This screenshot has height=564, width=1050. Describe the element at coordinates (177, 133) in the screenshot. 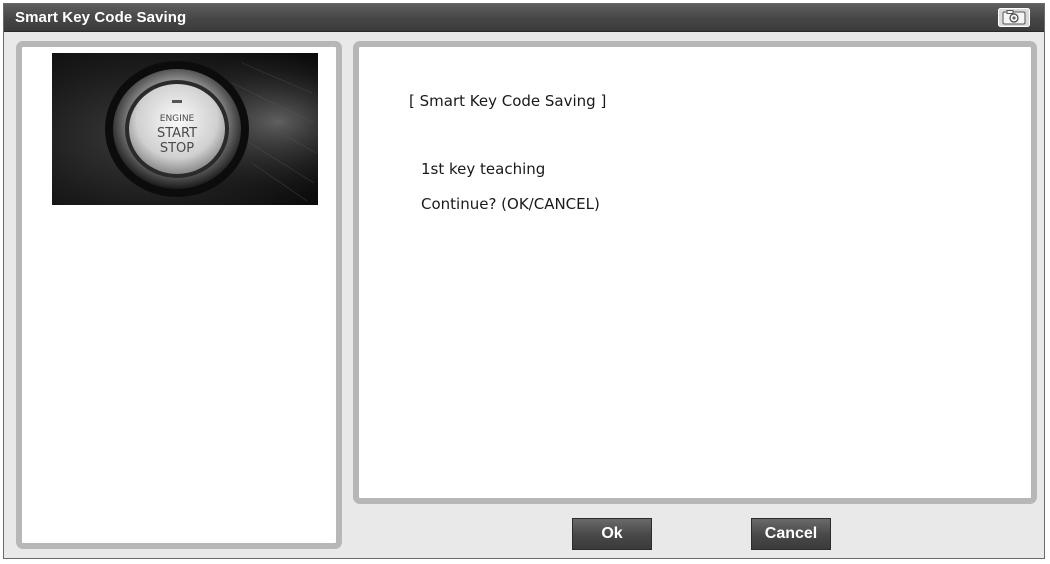

I see `photo-text-start: START` at that location.